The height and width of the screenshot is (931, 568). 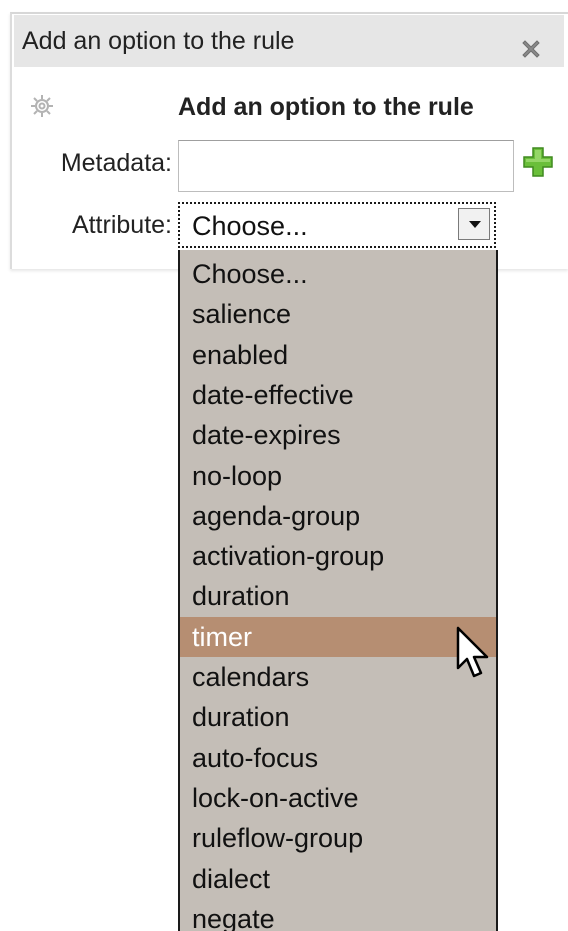 What do you see at coordinates (338, 395) in the screenshot?
I see `dropdown-option: date-effective` at bounding box center [338, 395].